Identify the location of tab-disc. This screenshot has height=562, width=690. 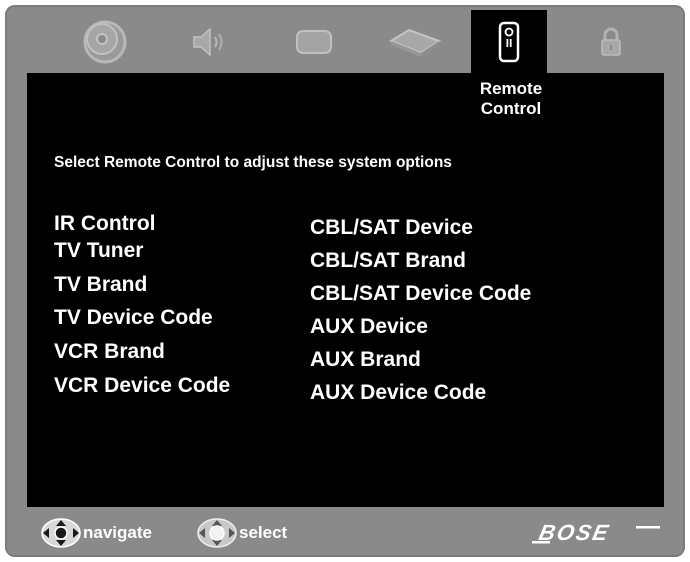
(105, 42).